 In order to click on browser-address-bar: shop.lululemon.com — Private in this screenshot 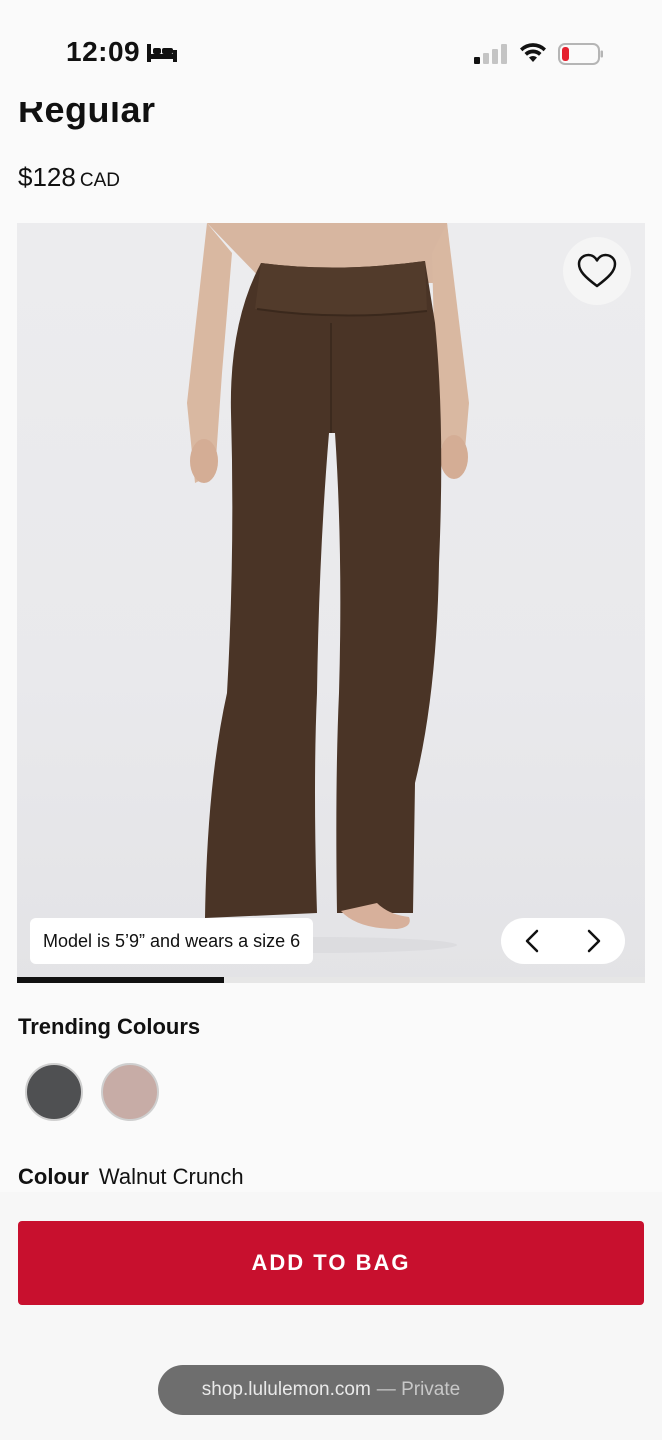, I will do `click(331, 1390)`.